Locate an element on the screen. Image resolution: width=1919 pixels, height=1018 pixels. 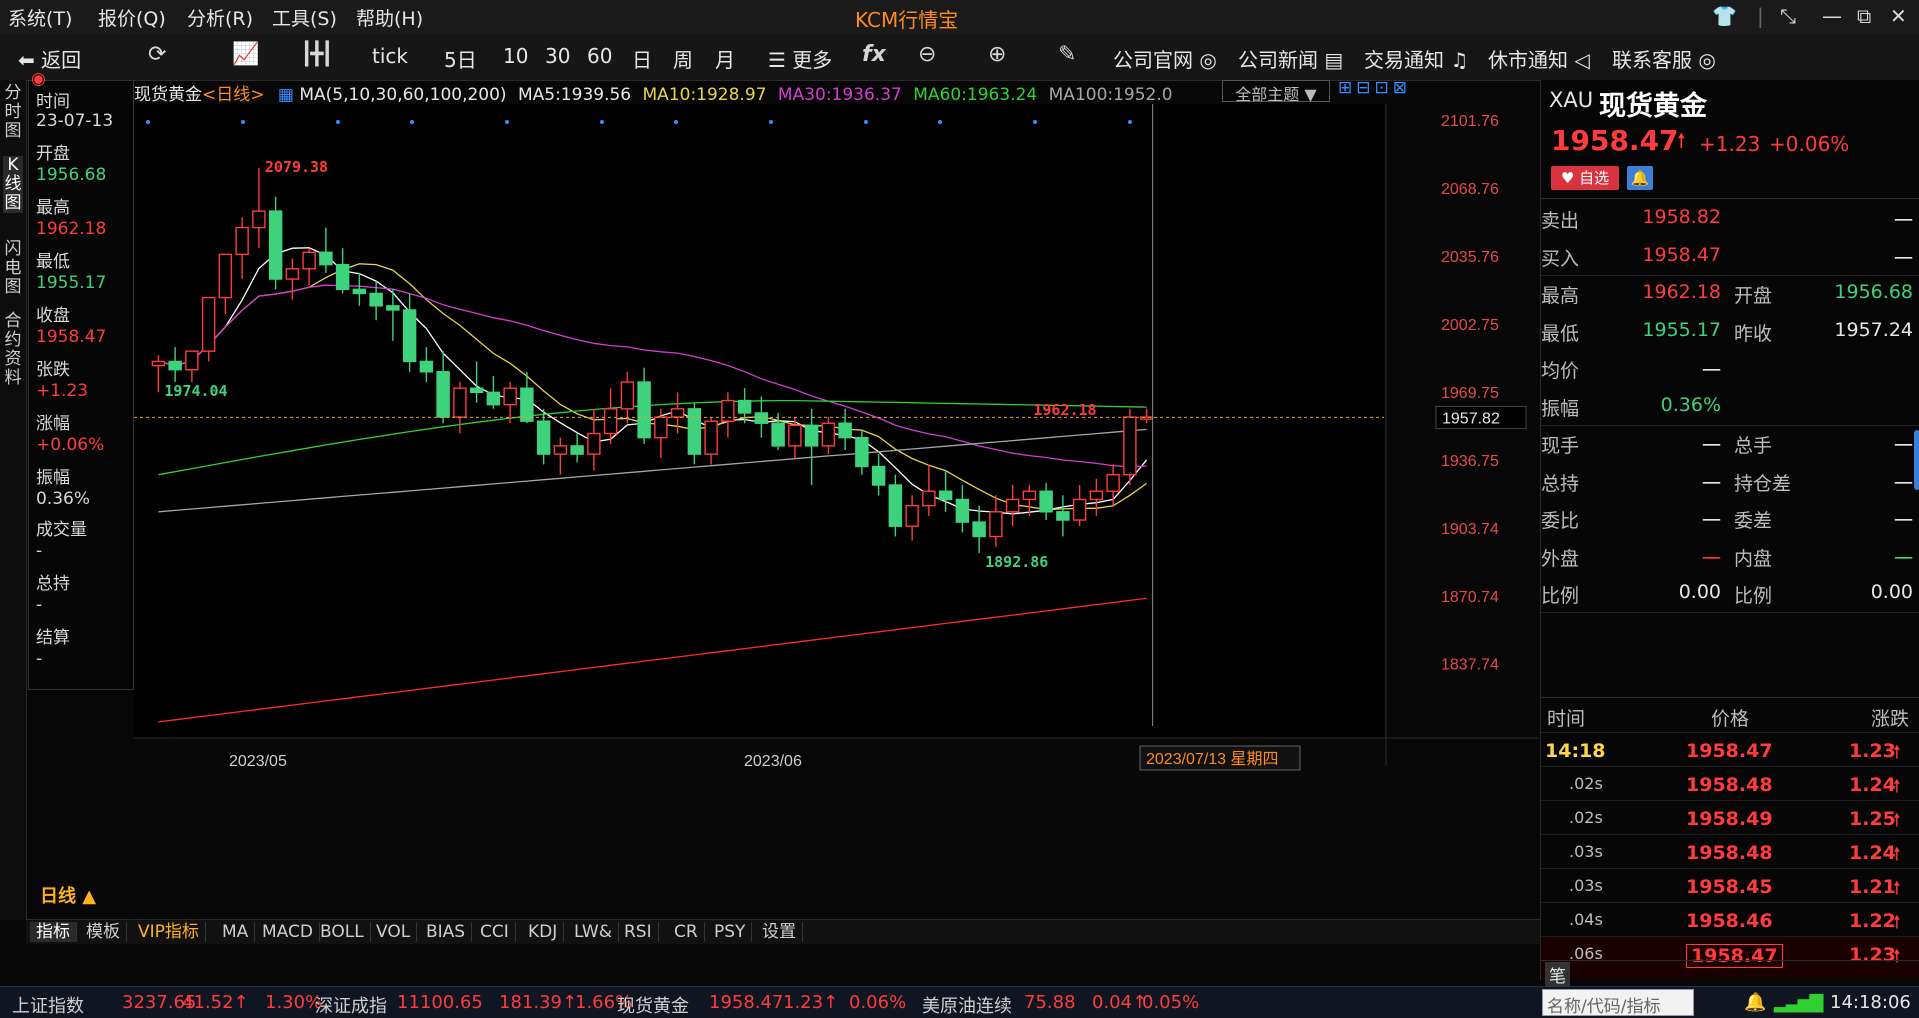
favorite-button: ♥ 自选 is located at coordinates (1585, 178).